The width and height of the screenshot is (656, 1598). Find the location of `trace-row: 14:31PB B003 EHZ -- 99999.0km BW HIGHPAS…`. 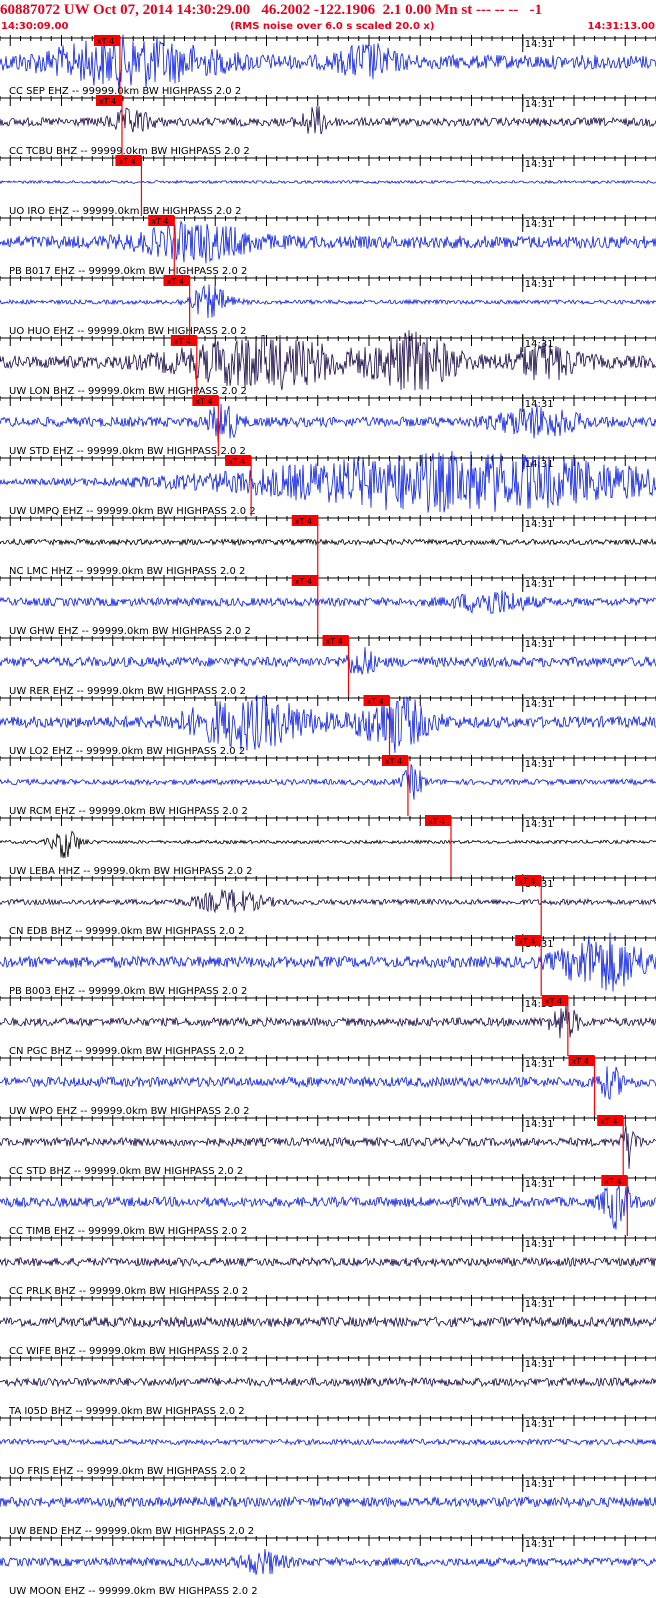

trace-row: 14:31PB B003 EHZ -- 99999.0km BW HIGHPAS… is located at coordinates (328, 964).